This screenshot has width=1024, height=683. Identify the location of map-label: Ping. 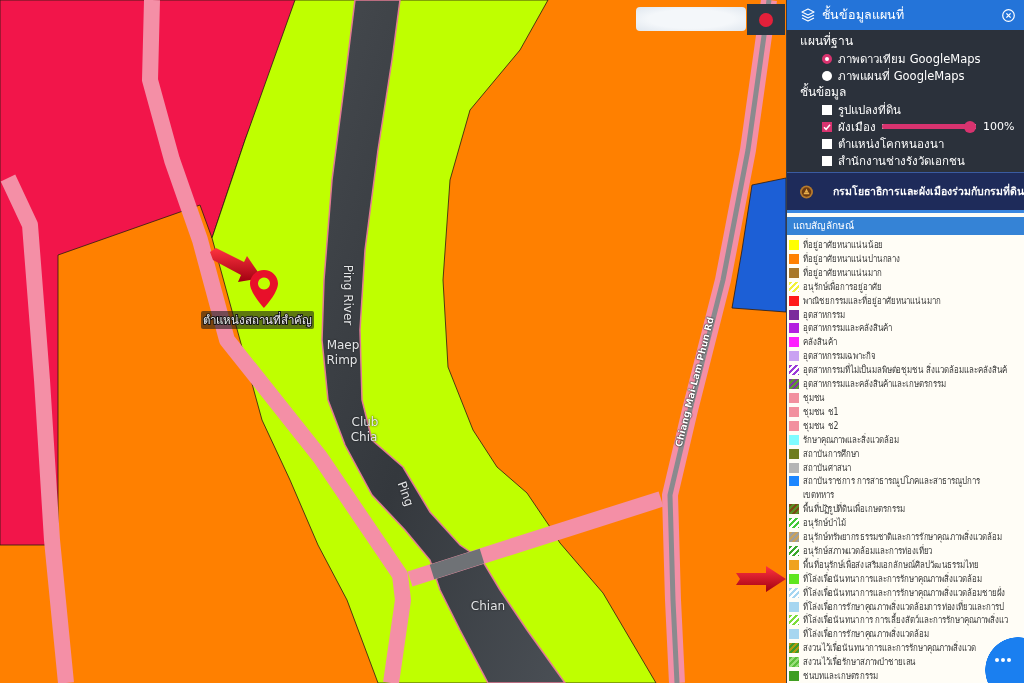
(405, 494).